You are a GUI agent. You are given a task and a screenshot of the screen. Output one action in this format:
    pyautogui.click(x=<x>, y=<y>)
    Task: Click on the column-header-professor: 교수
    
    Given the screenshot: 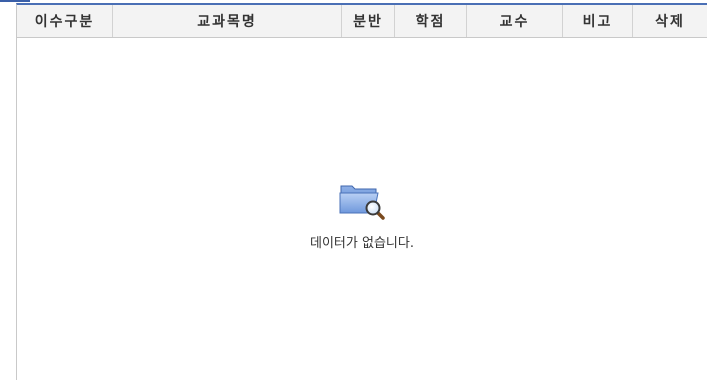 What is the action you would take?
    pyautogui.click(x=515, y=21)
    